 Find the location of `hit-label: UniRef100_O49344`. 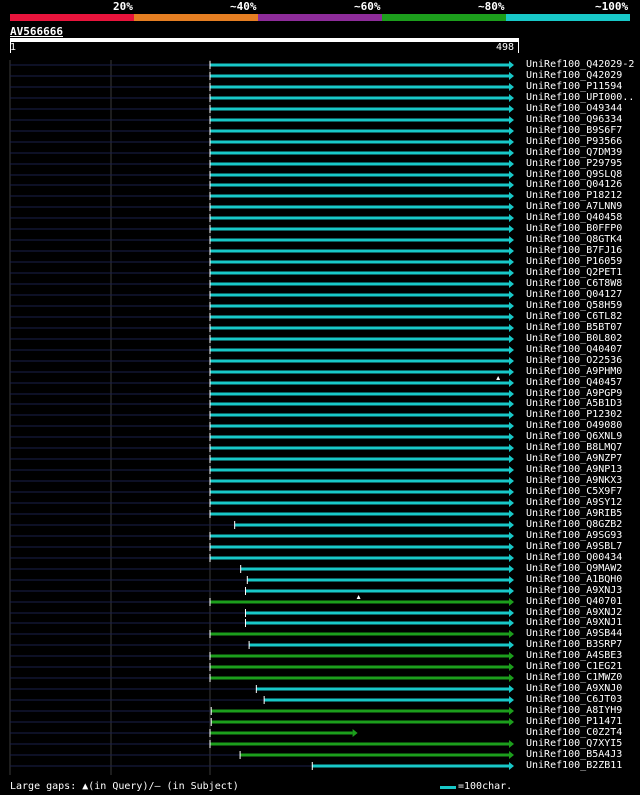

hit-label: UniRef100_O49344 is located at coordinates (574, 108).